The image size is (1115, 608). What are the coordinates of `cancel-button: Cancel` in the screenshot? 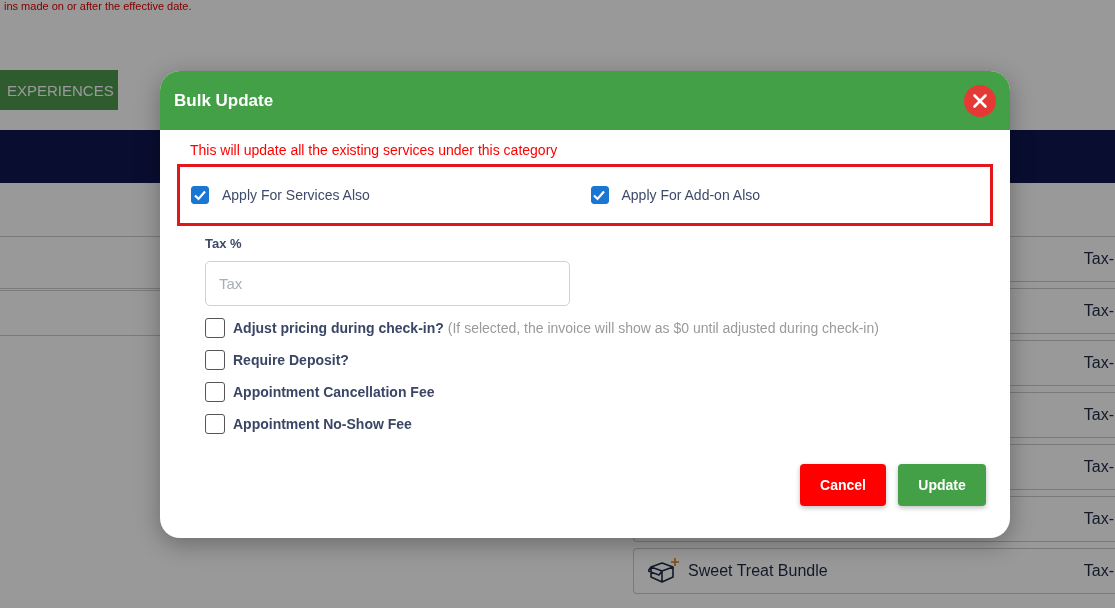 It's located at (843, 485).